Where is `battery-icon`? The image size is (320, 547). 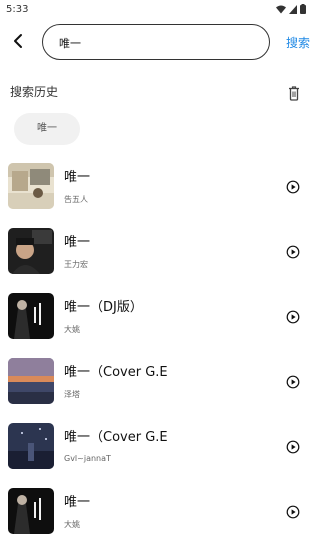
battery-icon is located at coordinates (303, 9).